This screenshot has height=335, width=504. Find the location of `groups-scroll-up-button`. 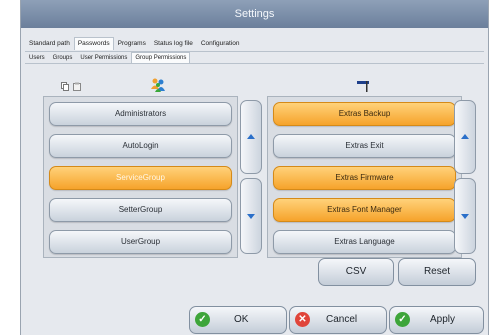

groups-scroll-up-button is located at coordinates (251, 137).